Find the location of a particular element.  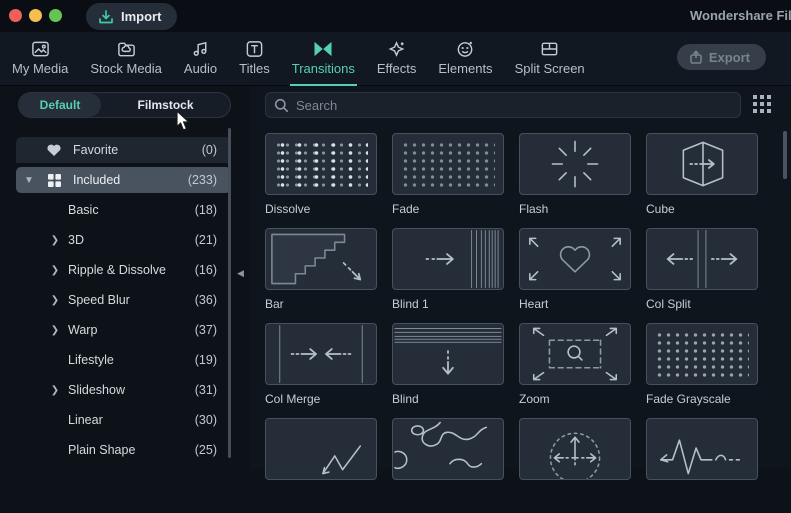

tab-label: Stock Media is located at coordinates (126, 68).